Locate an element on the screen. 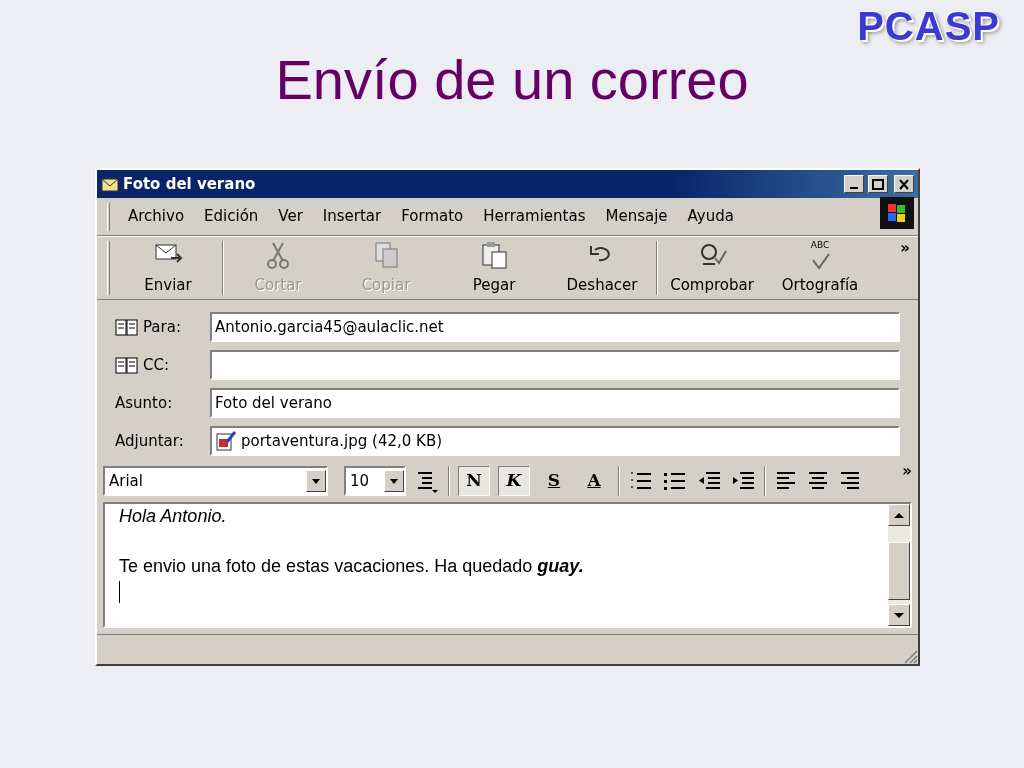  up-arrow-icon is located at coordinates (899, 515).